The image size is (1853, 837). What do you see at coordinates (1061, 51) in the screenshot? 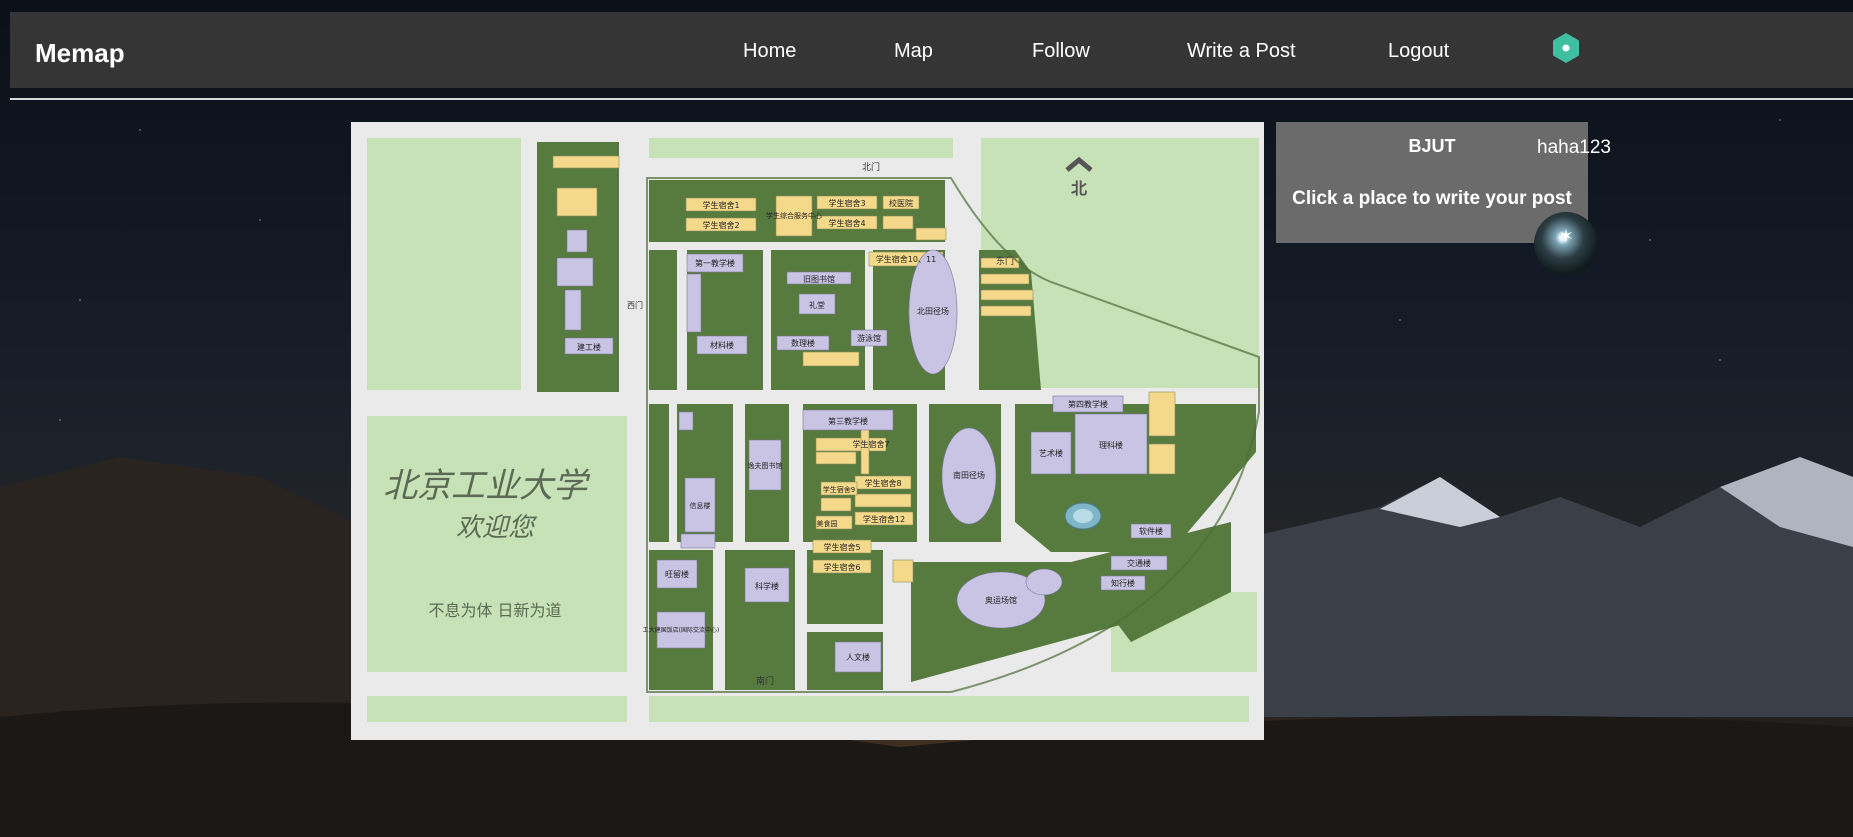
I see `nav-follow-link: Follow` at bounding box center [1061, 51].